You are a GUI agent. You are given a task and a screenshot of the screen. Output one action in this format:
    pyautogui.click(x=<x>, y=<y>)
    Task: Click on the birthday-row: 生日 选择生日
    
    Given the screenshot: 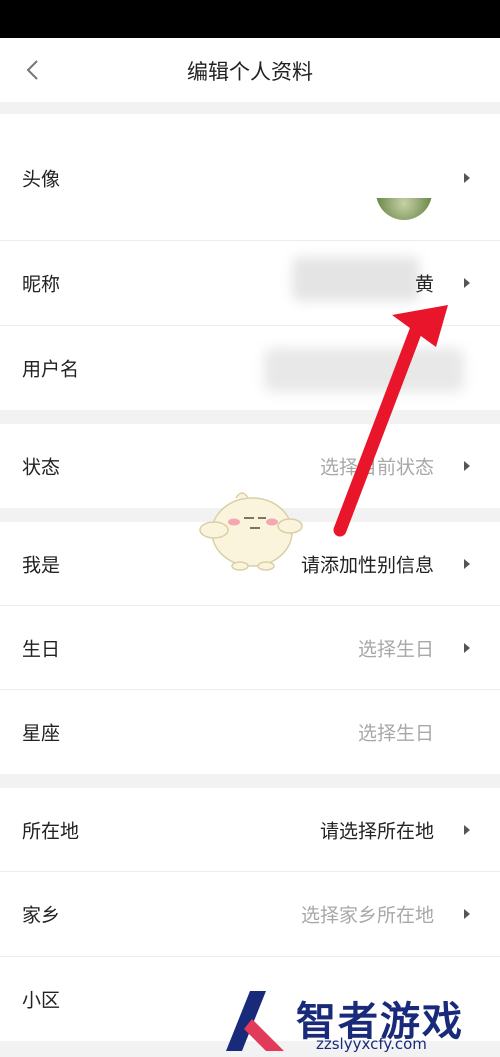 What is the action you would take?
    pyautogui.click(x=250, y=648)
    